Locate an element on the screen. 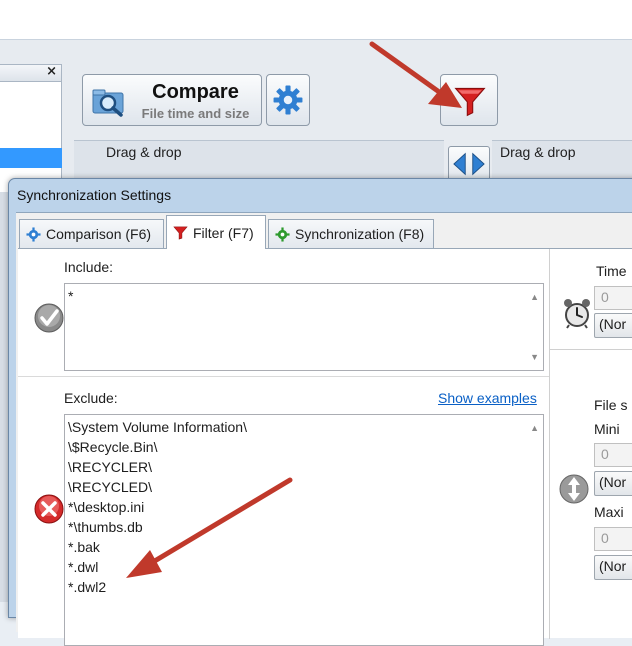 The height and width of the screenshot is (646, 632). alarm-clock-icon is located at coordinates (577, 314).